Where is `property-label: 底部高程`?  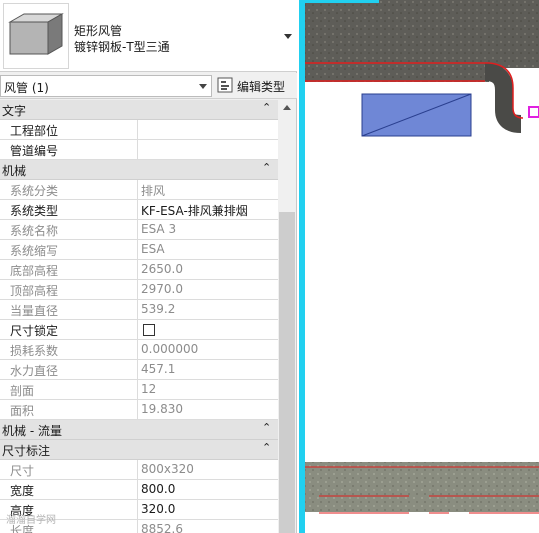 property-label: 底部高程 is located at coordinates (34, 271).